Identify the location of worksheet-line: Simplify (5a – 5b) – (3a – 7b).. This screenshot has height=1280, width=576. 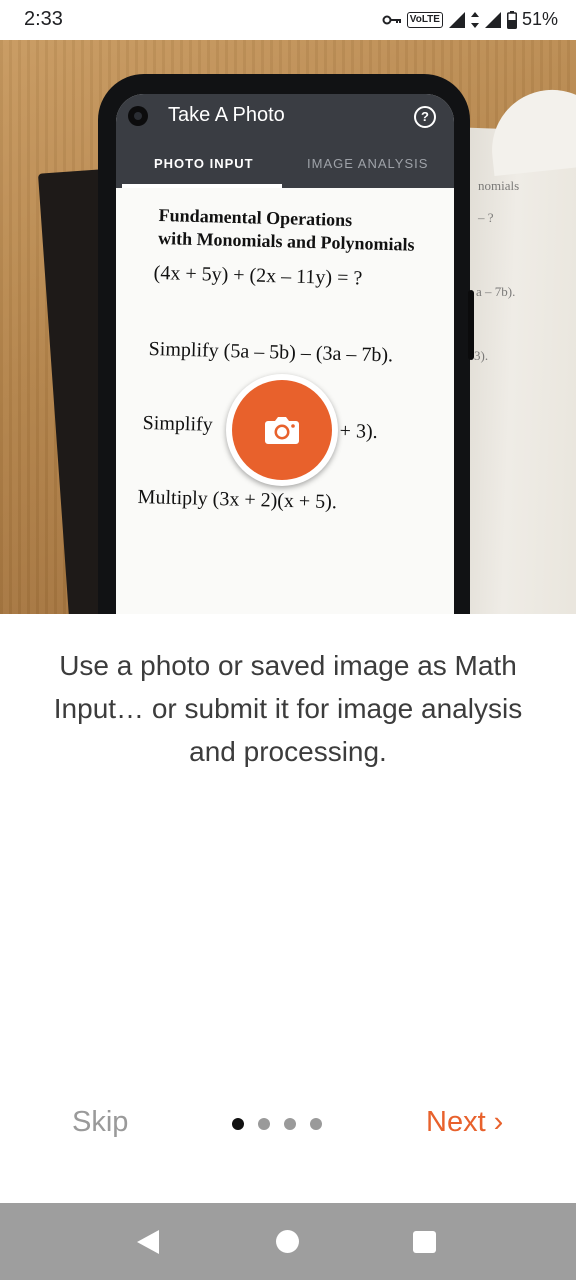
(271, 352).